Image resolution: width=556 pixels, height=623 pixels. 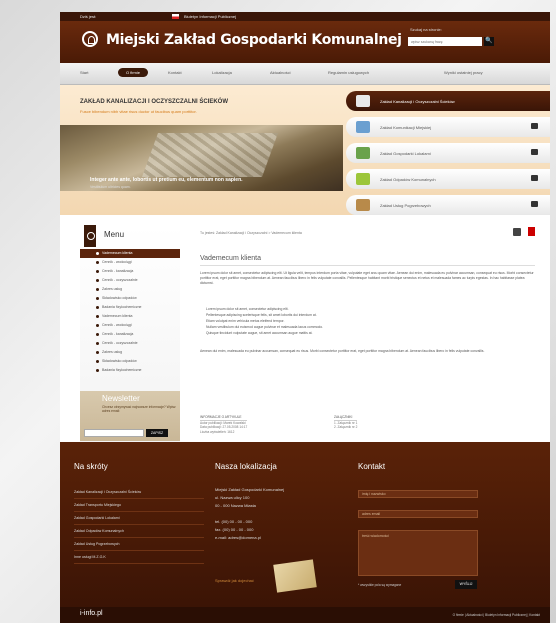 I want to click on date-label: Dziś jest:, so click(x=88, y=16).